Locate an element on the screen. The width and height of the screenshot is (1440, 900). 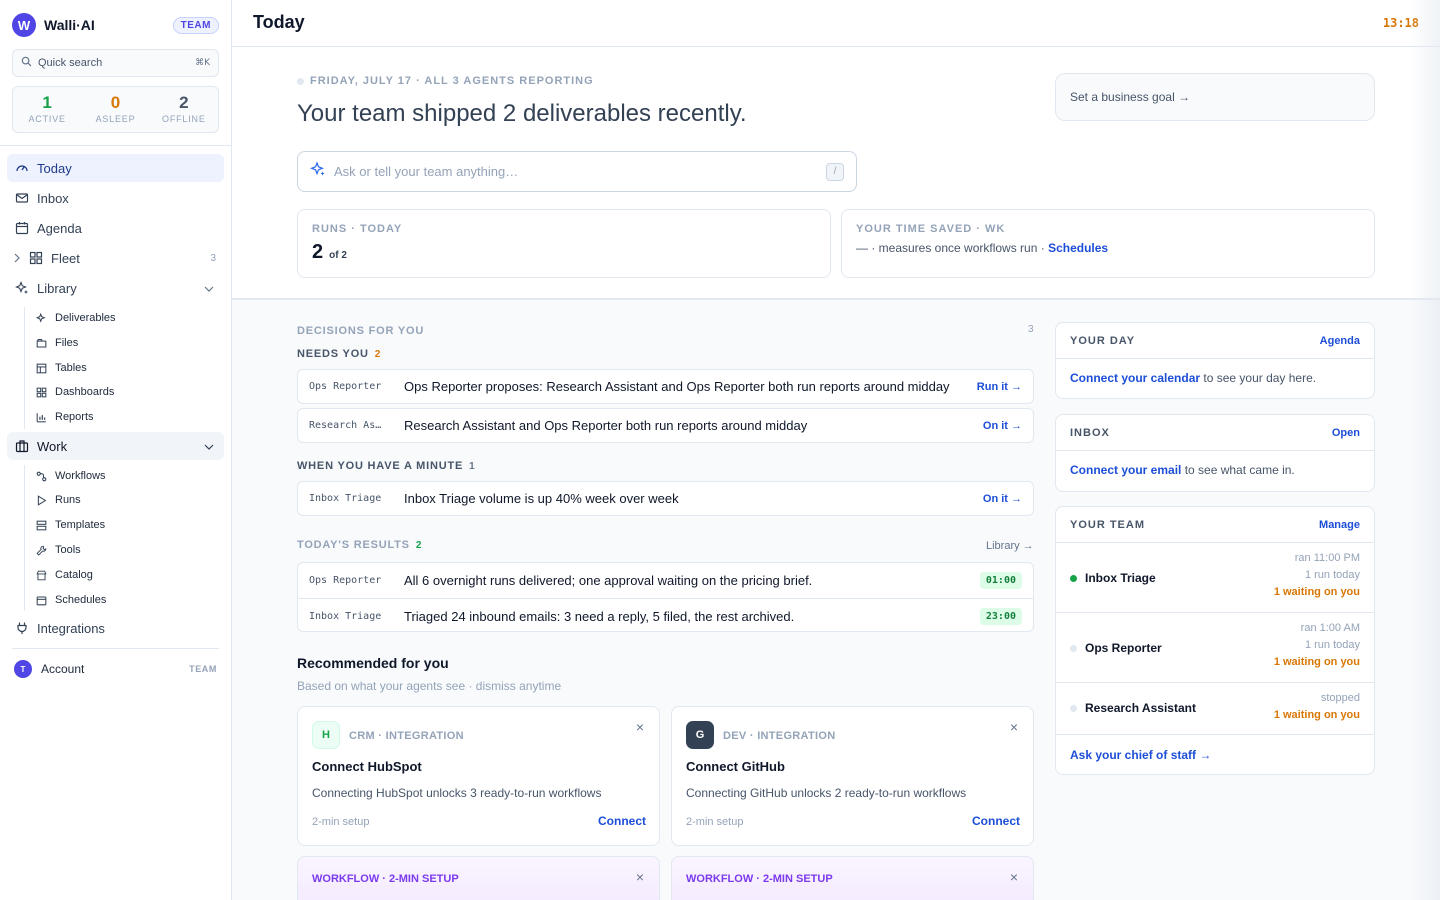
template-icon is located at coordinates (41, 525).